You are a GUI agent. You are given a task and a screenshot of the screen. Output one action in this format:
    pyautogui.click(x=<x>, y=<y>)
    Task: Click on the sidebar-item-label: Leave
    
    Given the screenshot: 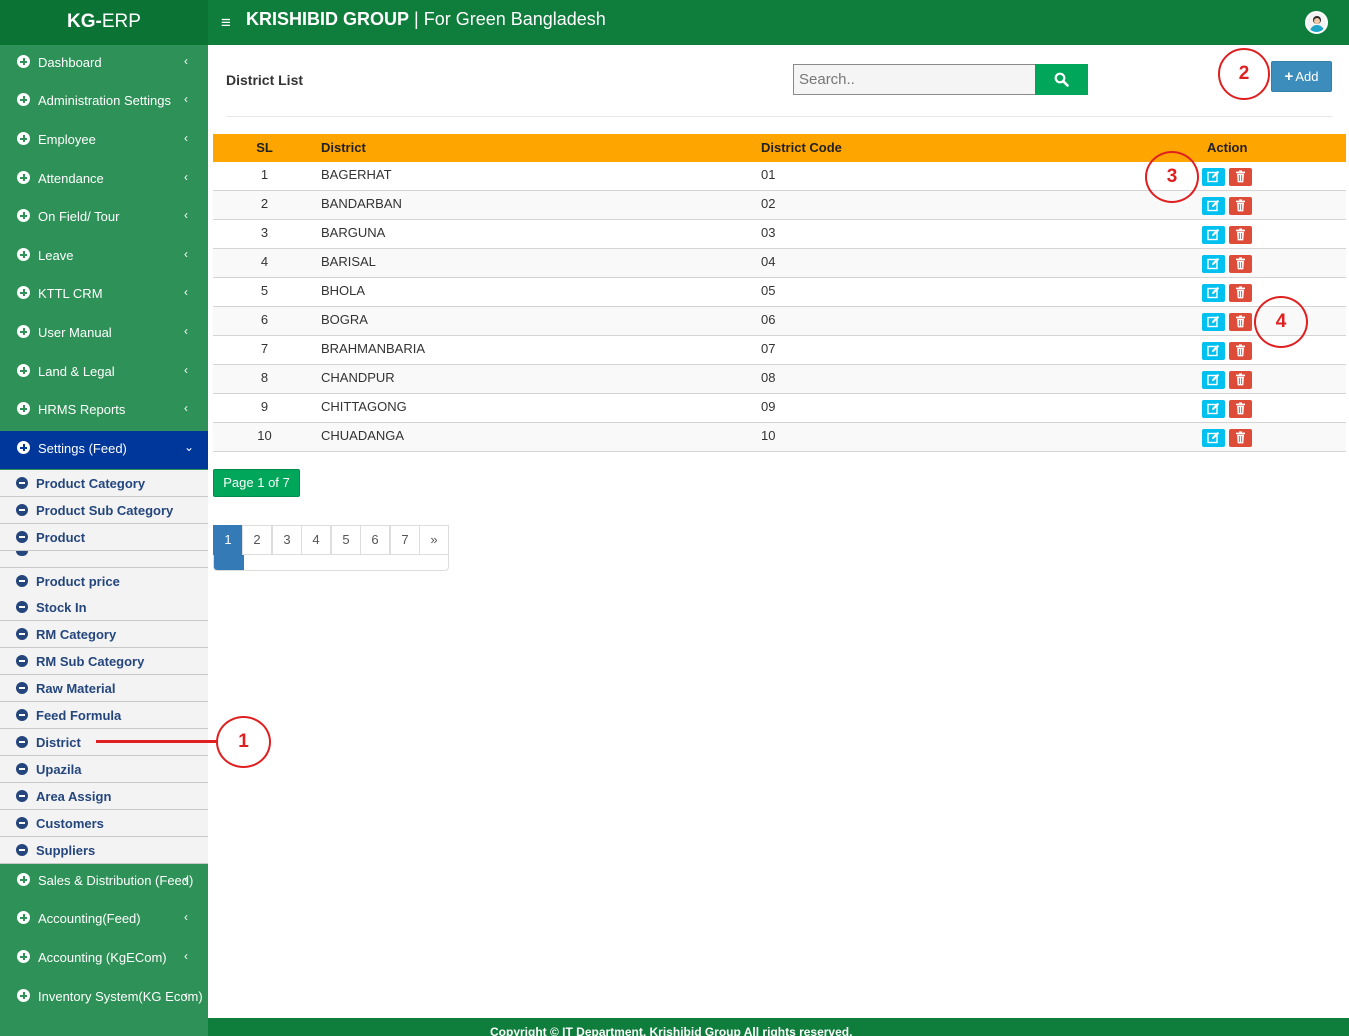 What is the action you would take?
    pyautogui.click(x=56, y=255)
    